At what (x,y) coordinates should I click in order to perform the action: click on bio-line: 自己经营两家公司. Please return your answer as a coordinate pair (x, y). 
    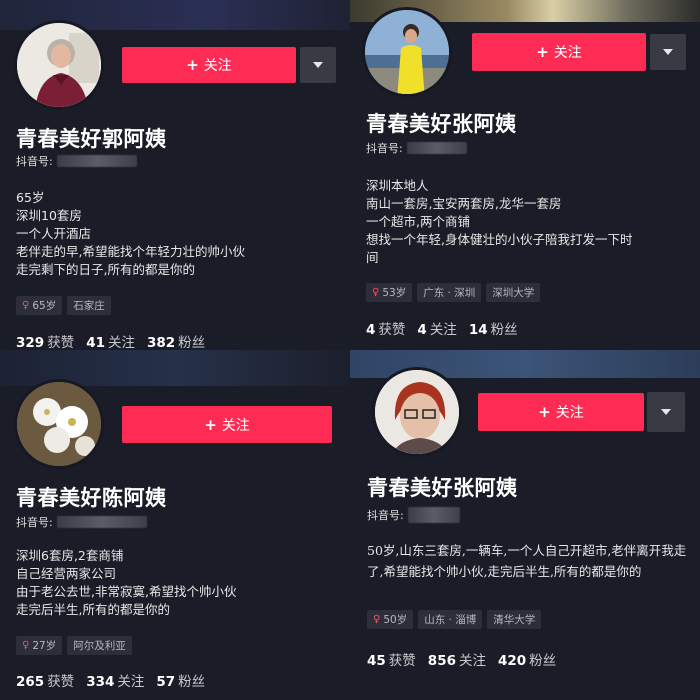
    Looking at the image, I should click on (66, 573).